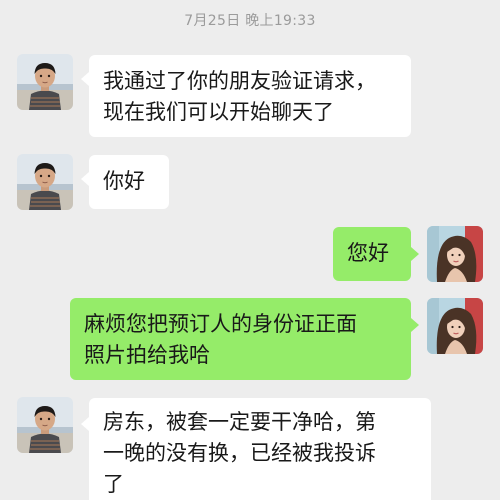 This screenshot has width=500, height=500. I want to click on message-text-line: 房东，被套一定要干净哈，第, so click(239, 422).